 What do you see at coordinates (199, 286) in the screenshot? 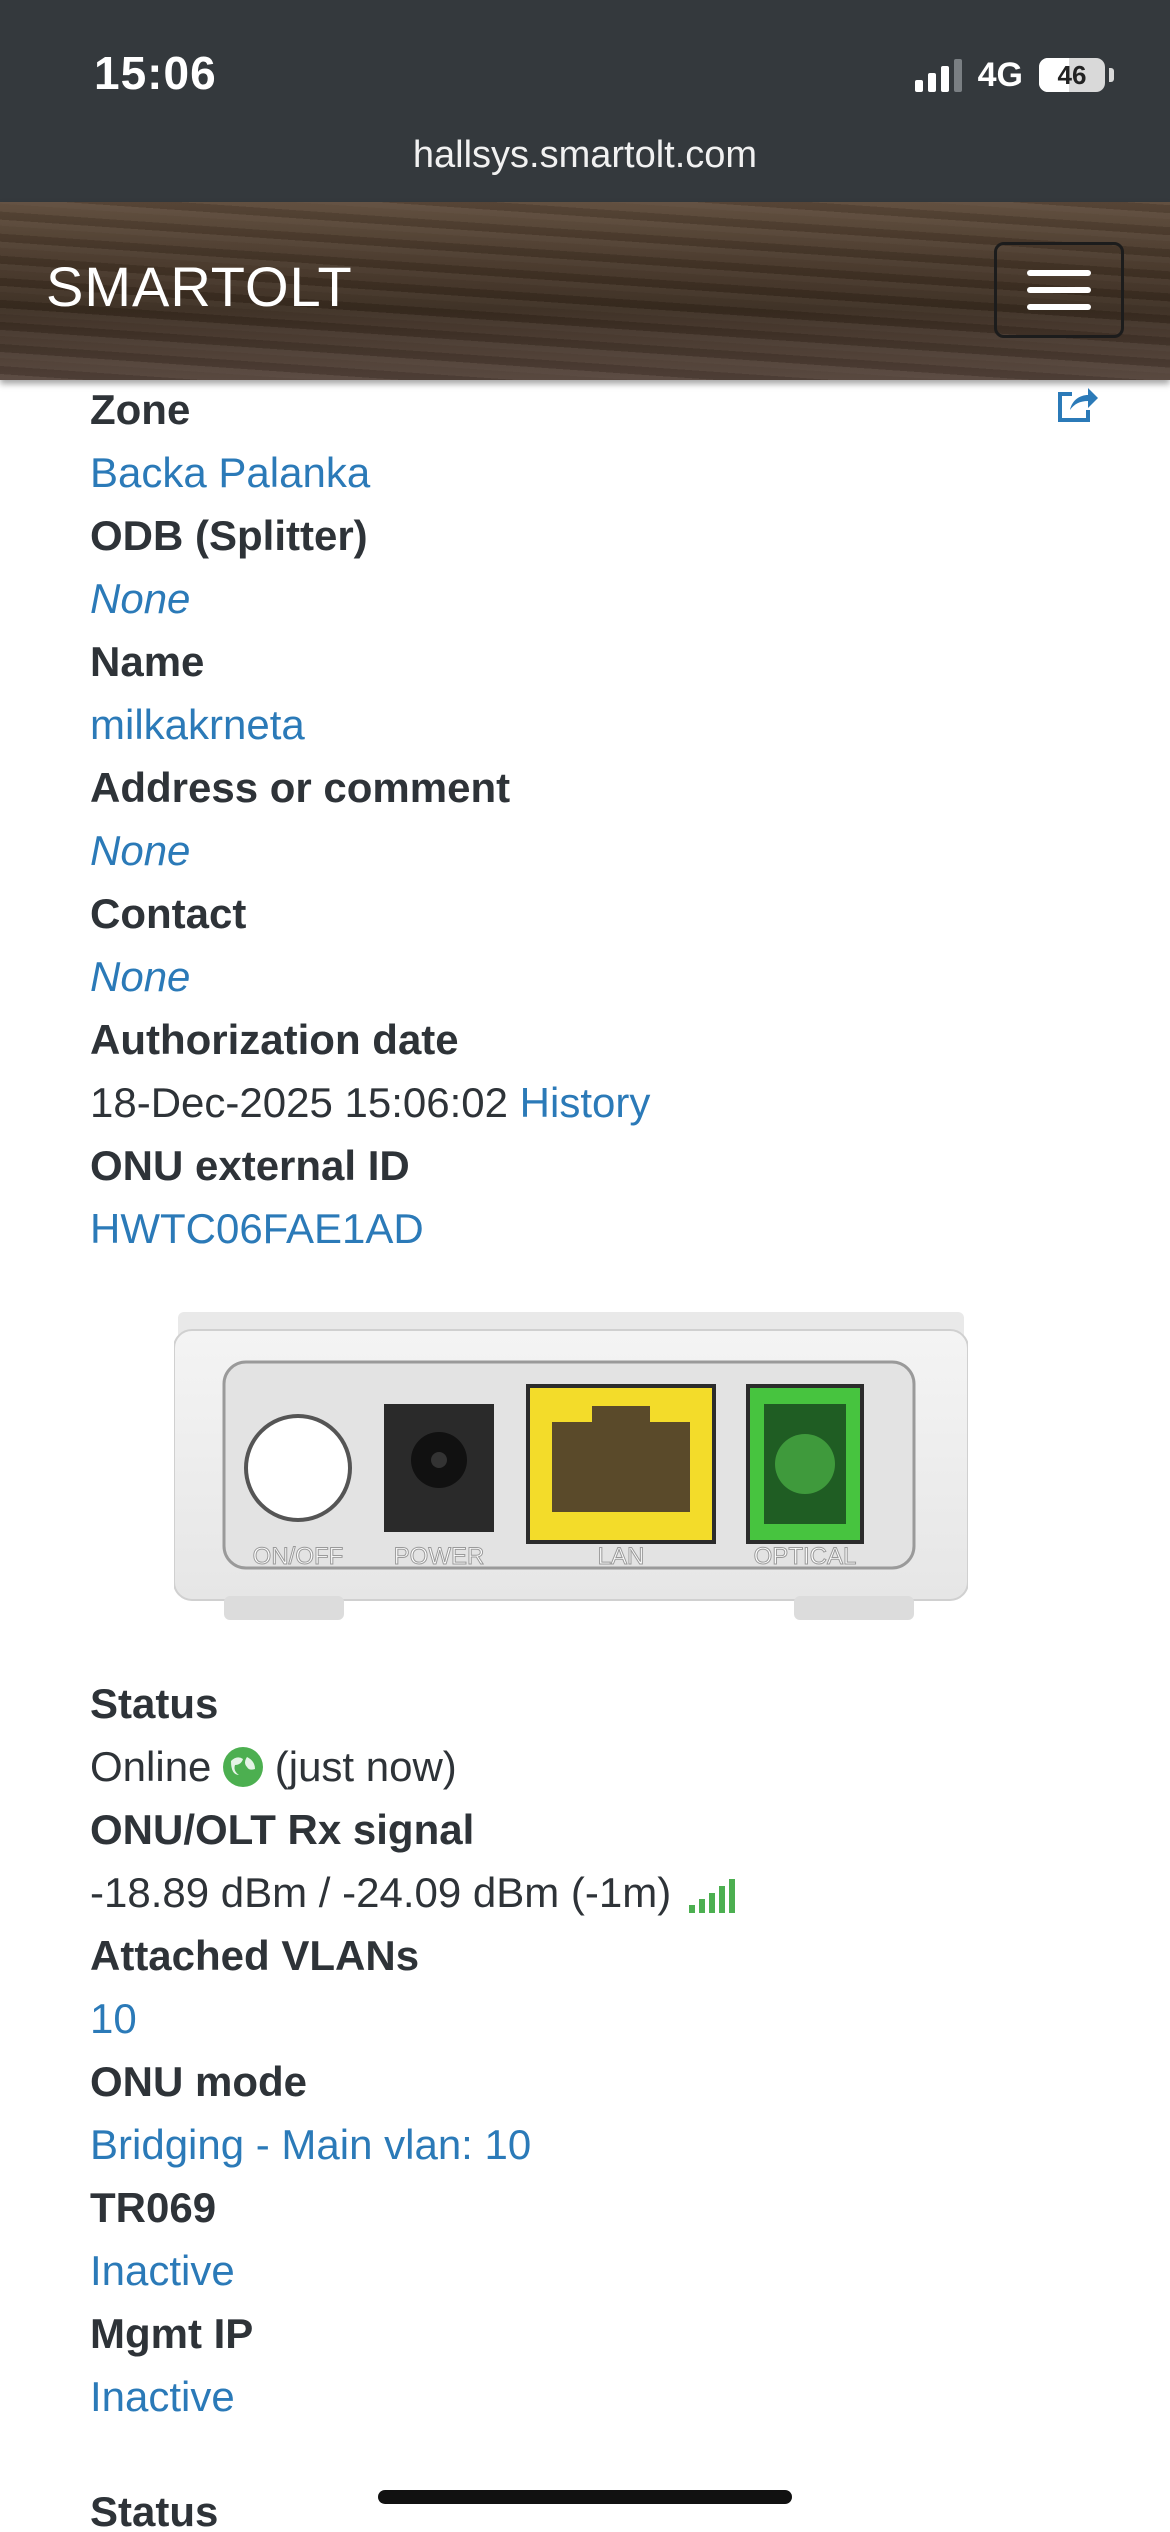
I see `brand-logo: SMARTOLT` at bounding box center [199, 286].